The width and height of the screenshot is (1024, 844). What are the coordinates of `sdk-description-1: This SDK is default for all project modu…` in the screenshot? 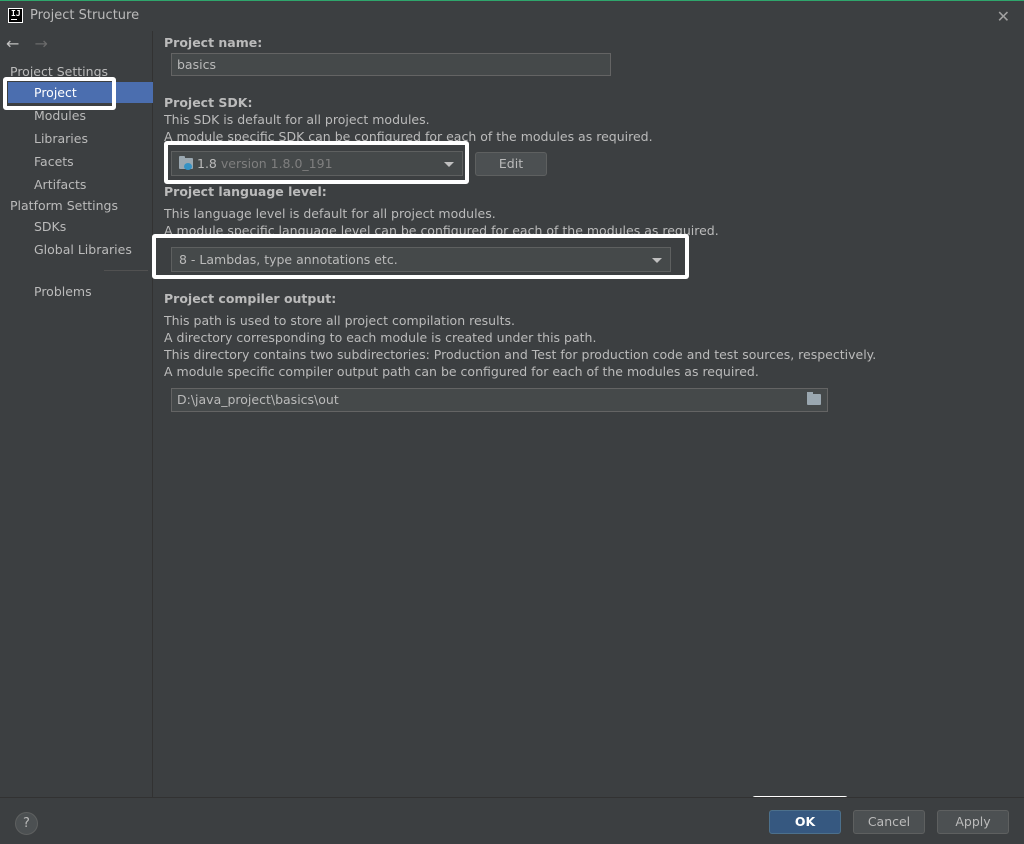 It's located at (297, 119).